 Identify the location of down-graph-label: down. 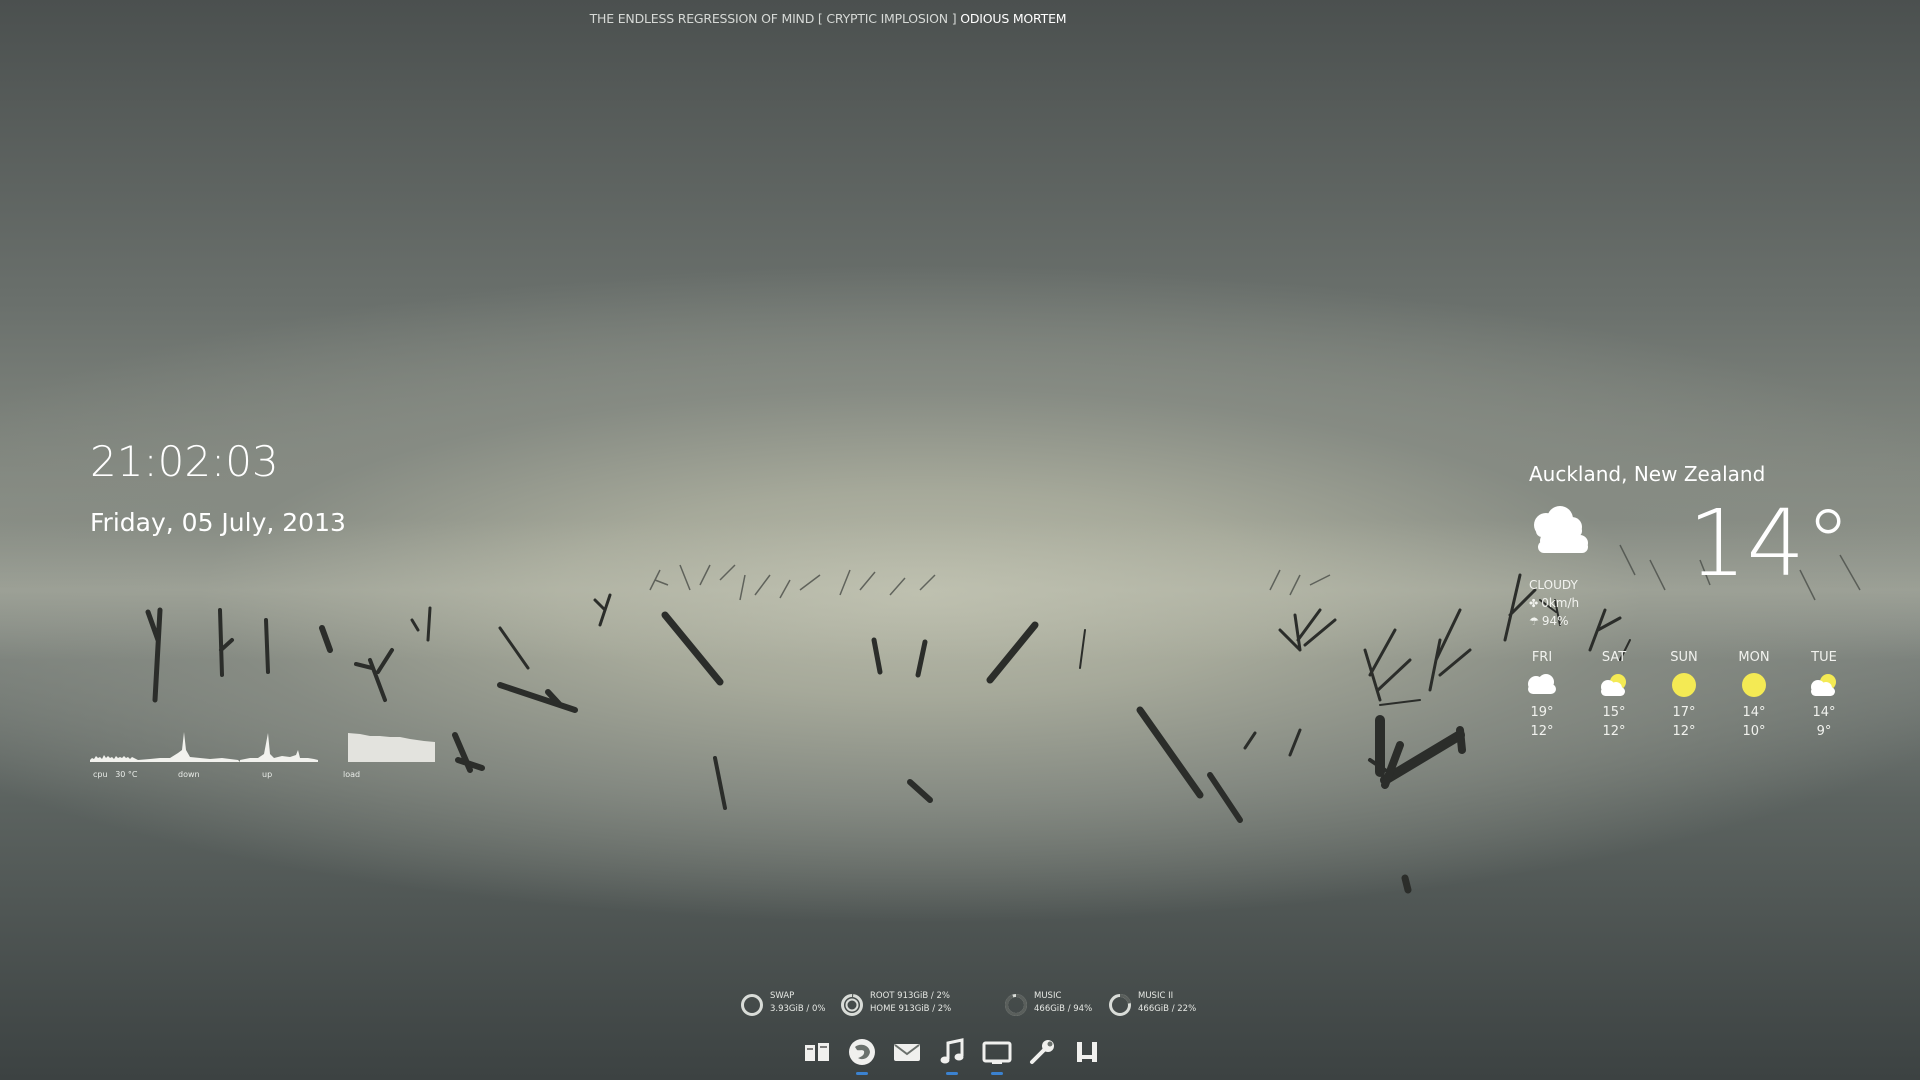
(189, 774).